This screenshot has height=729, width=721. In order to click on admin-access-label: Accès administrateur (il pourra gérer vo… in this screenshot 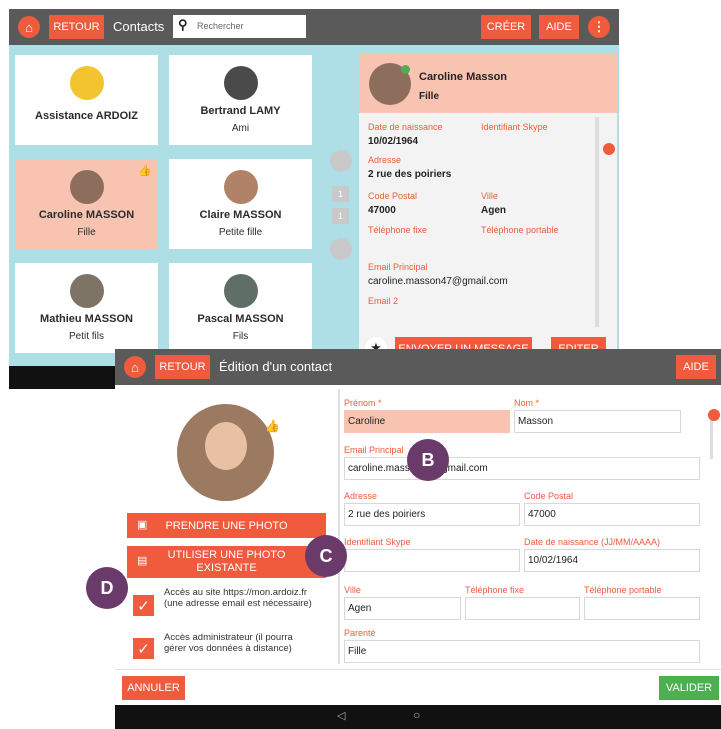, I will do `click(228, 643)`.